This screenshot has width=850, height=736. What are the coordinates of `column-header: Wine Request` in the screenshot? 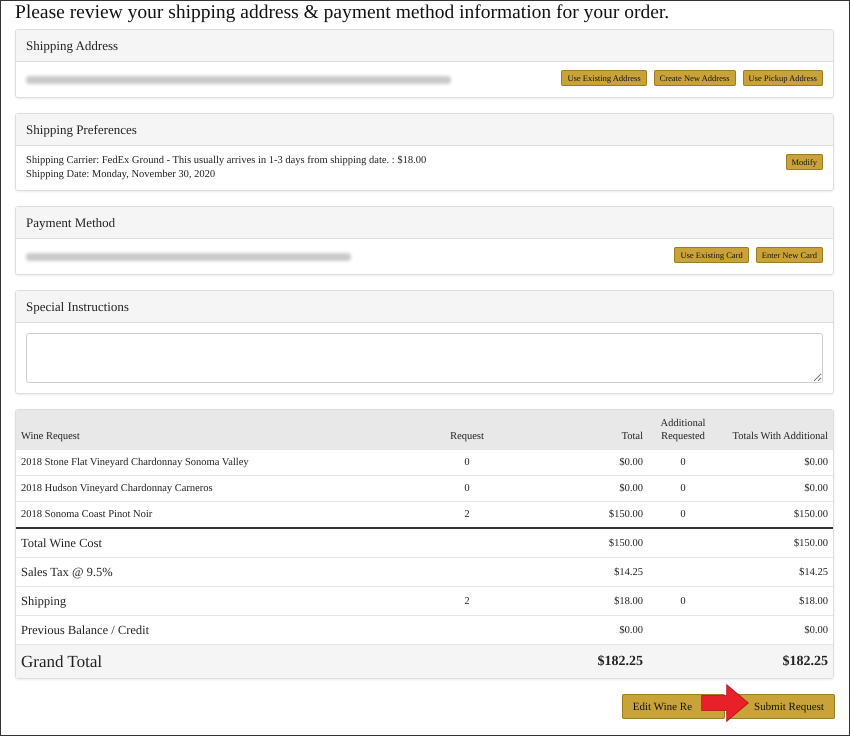 It's located at (50, 436).